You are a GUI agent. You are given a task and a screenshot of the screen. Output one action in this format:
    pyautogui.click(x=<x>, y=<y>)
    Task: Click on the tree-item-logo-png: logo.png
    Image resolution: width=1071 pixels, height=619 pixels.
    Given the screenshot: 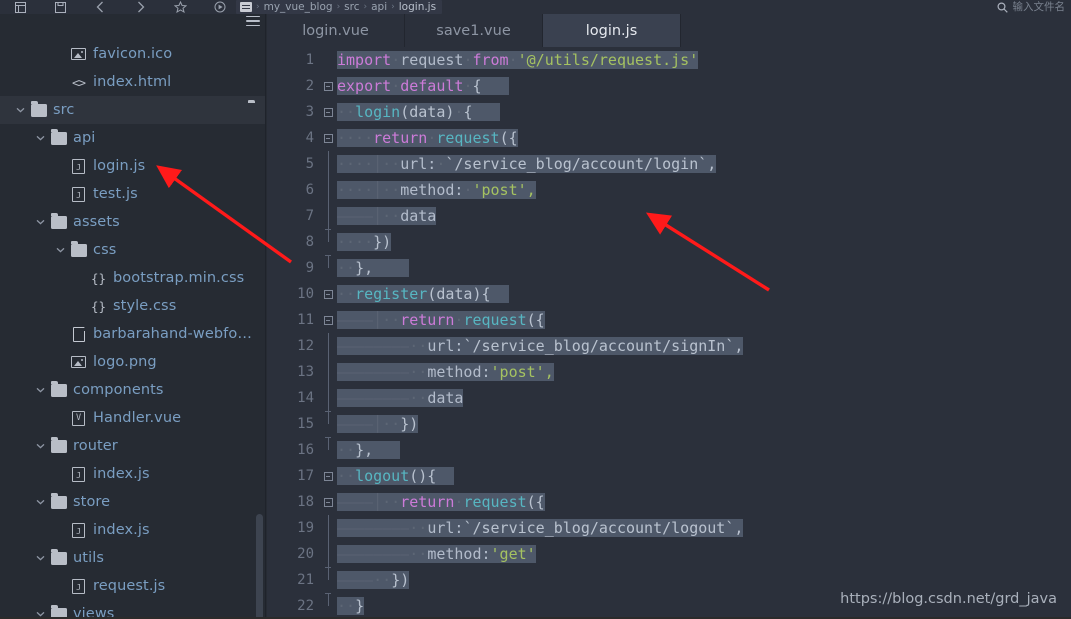 What is the action you would take?
    pyautogui.click(x=133, y=362)
    